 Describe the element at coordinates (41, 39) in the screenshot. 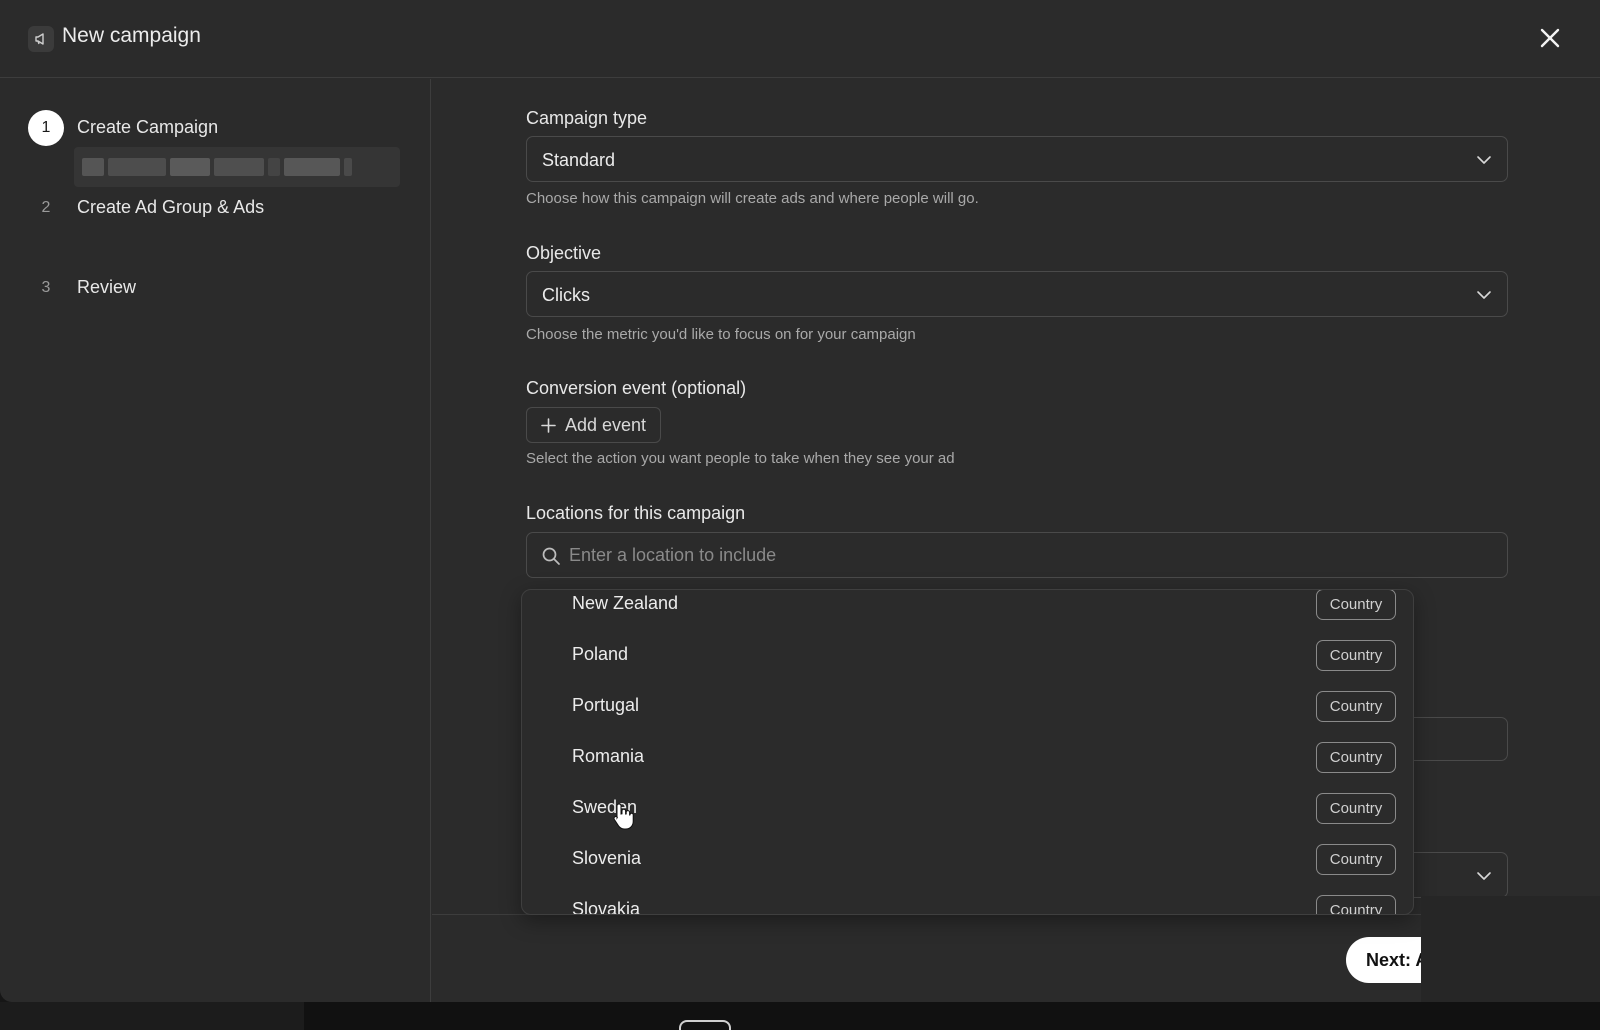

I see `megaphone-icon` at that location.